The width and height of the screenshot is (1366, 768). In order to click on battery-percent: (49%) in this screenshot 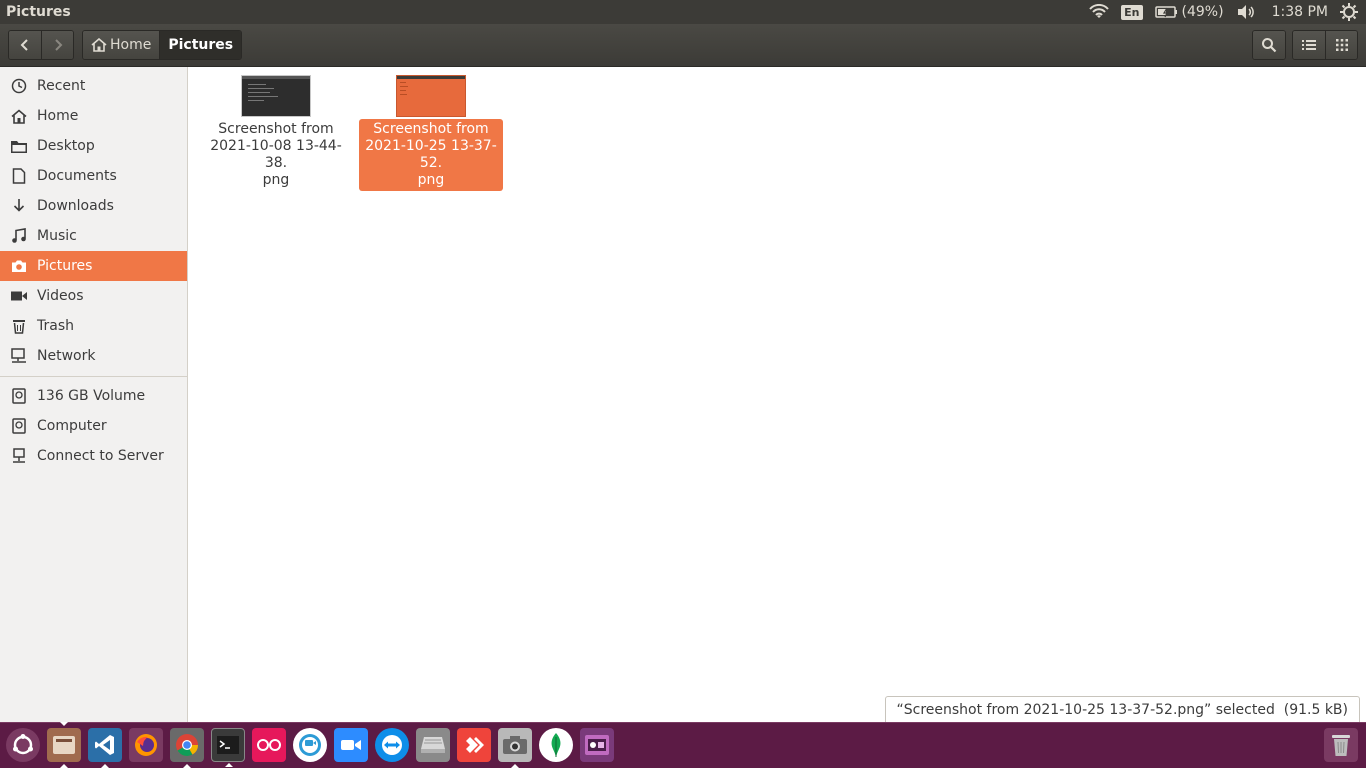, I will do `click(1202, 12)`.